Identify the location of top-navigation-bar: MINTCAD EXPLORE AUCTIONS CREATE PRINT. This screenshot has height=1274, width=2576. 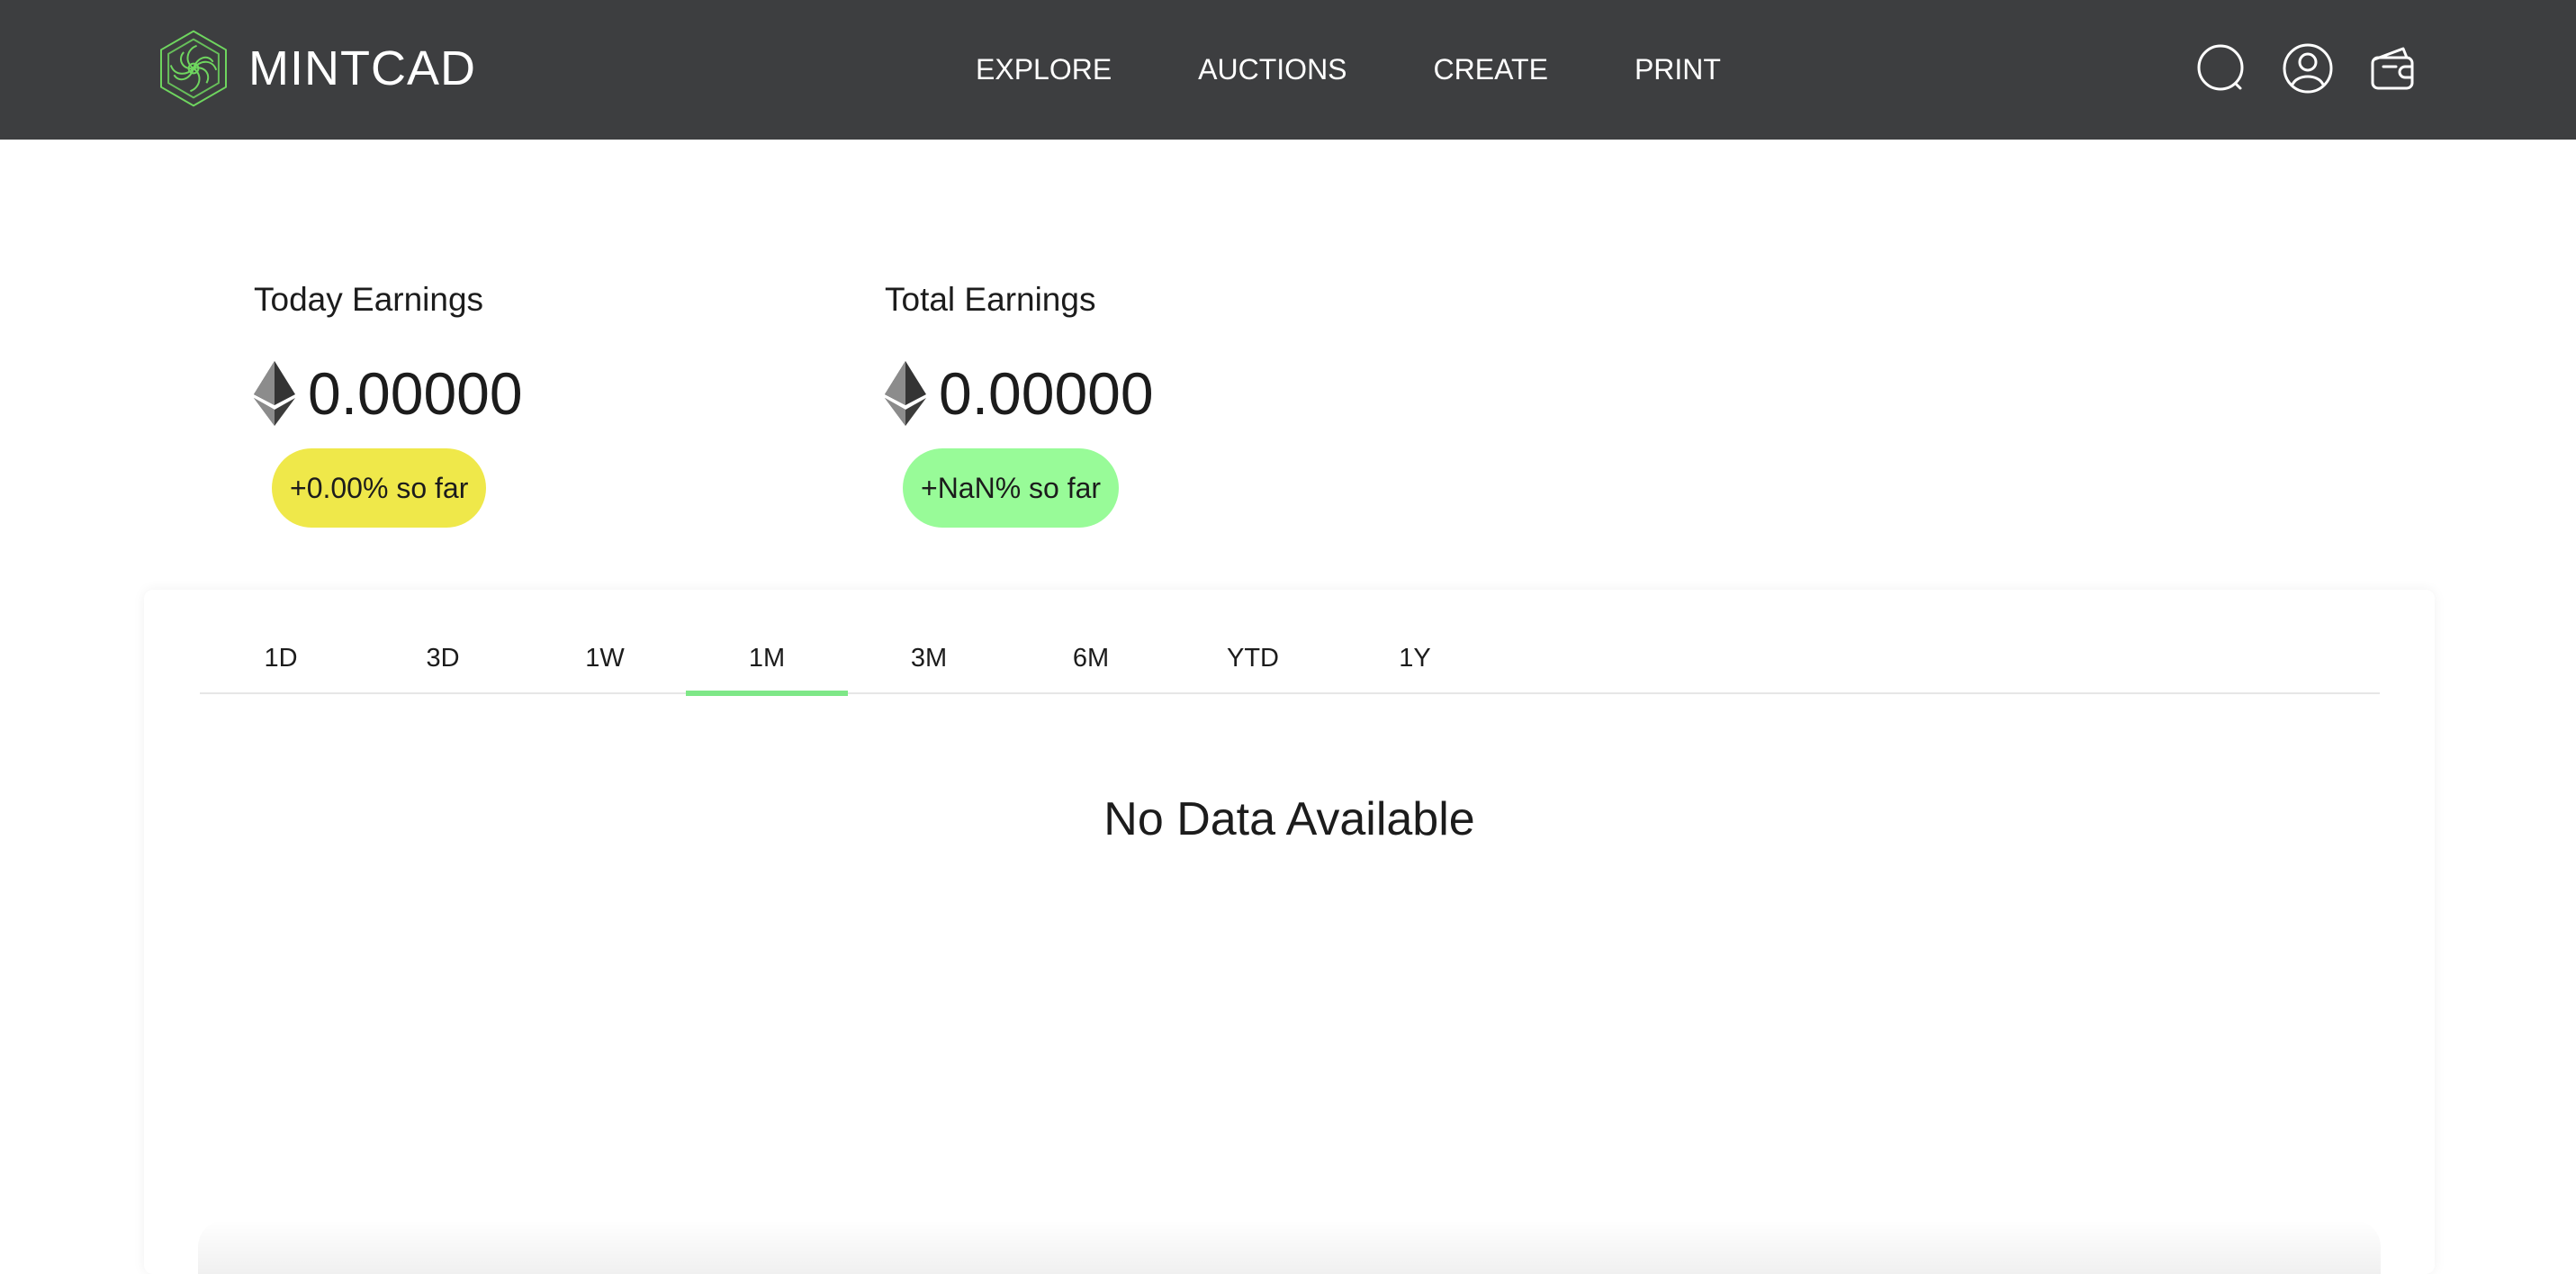
(1288, 70).